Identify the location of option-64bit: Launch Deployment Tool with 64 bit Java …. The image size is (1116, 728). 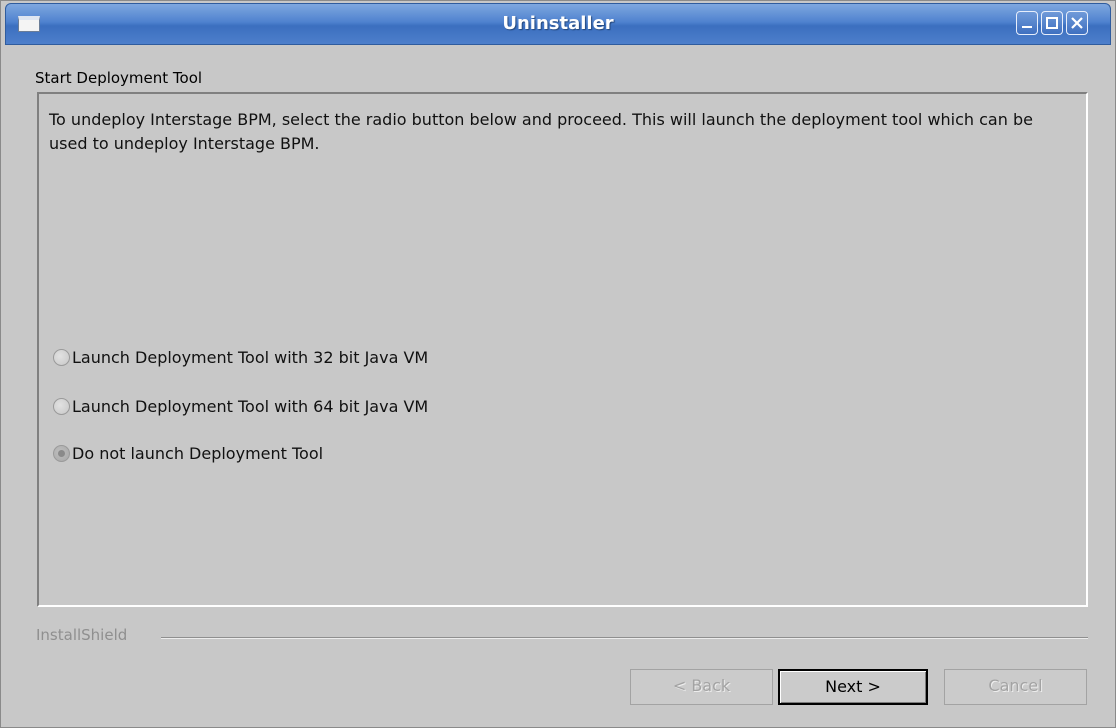
(240, 406).